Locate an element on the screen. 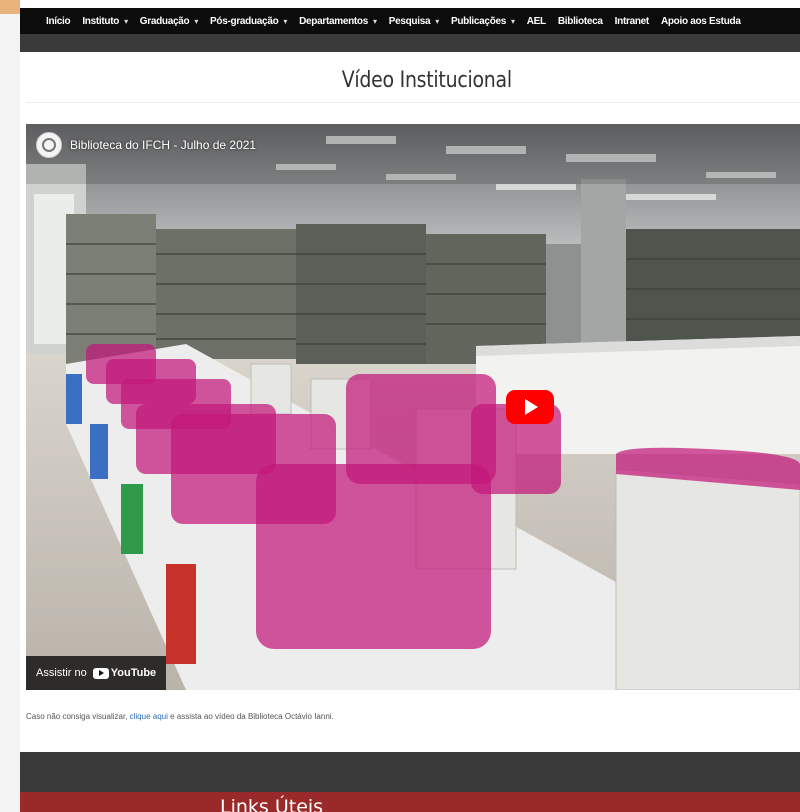 Image resolution: width=800 pixels, height=812 pixels. youtube-logo: YouTube is located at coordinates (124, 673).